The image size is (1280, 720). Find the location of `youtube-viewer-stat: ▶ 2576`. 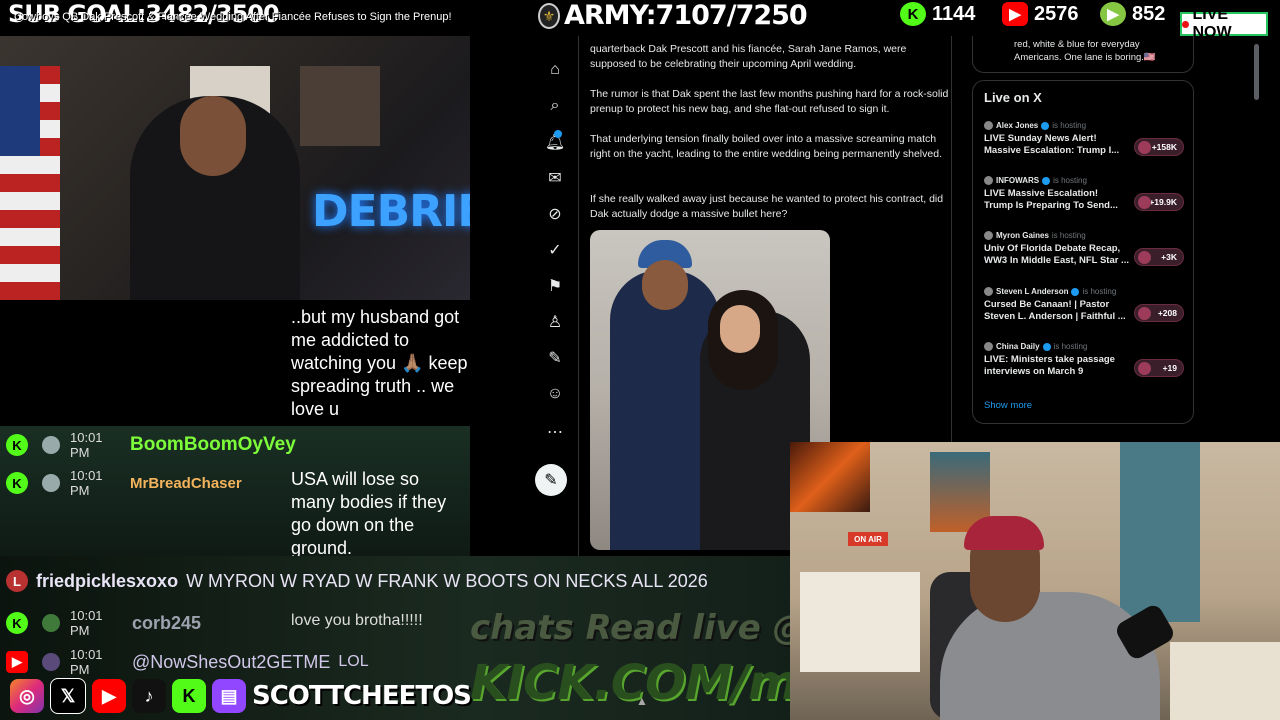

youtube-viewer-stat: ▶ 2576 is located at coordinates (1040, 14).